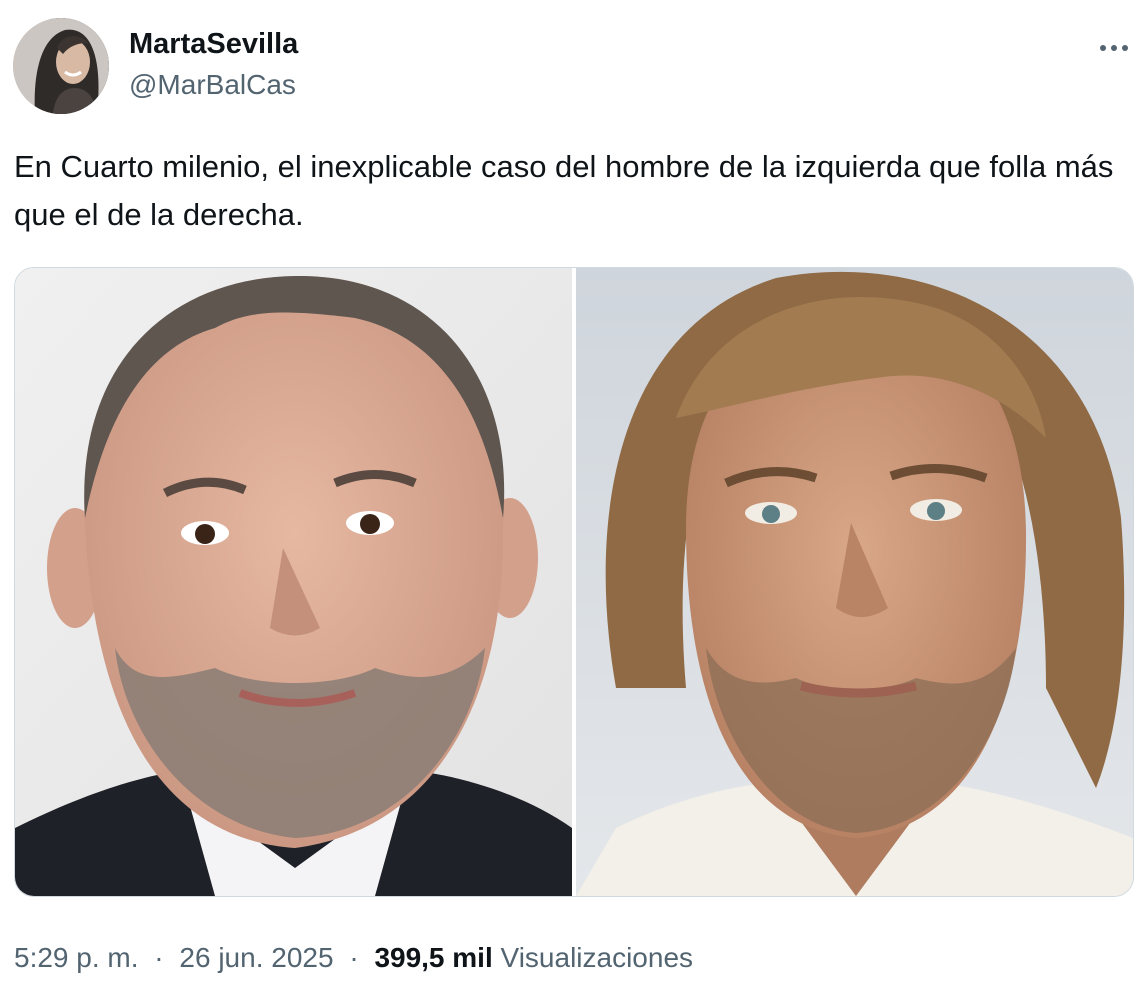 The image size is (1148, 988). I want to click on author-handle: @MarBalCas, so click(212, 85).